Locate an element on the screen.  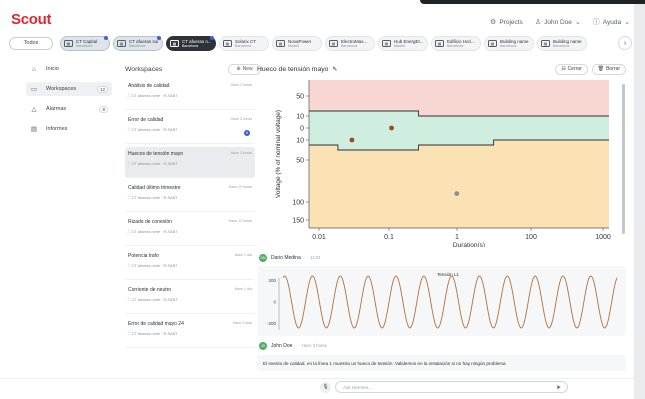
projects-label: Projects is located at coordinates (511, 22).